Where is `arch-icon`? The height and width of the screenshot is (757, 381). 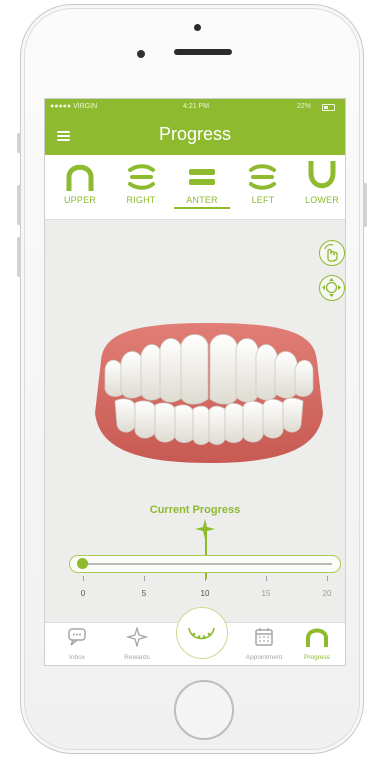 arch-icon is located at coordinates (317, 638).